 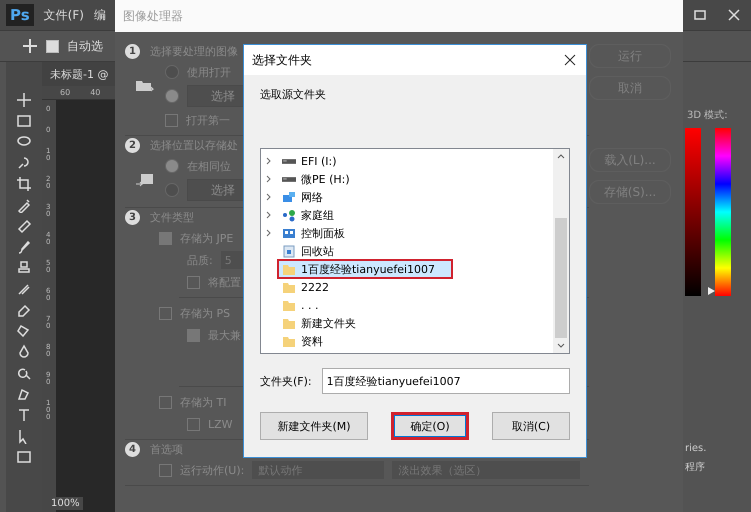 I want to click on step-number: 3, so click(x=132, y=217).